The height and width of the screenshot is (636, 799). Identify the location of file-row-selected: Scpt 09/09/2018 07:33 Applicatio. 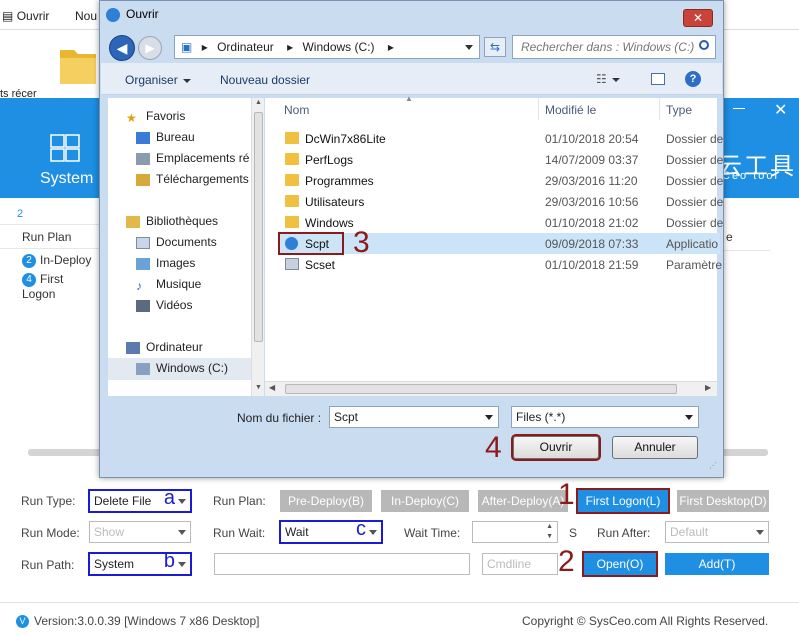
(499, 243).